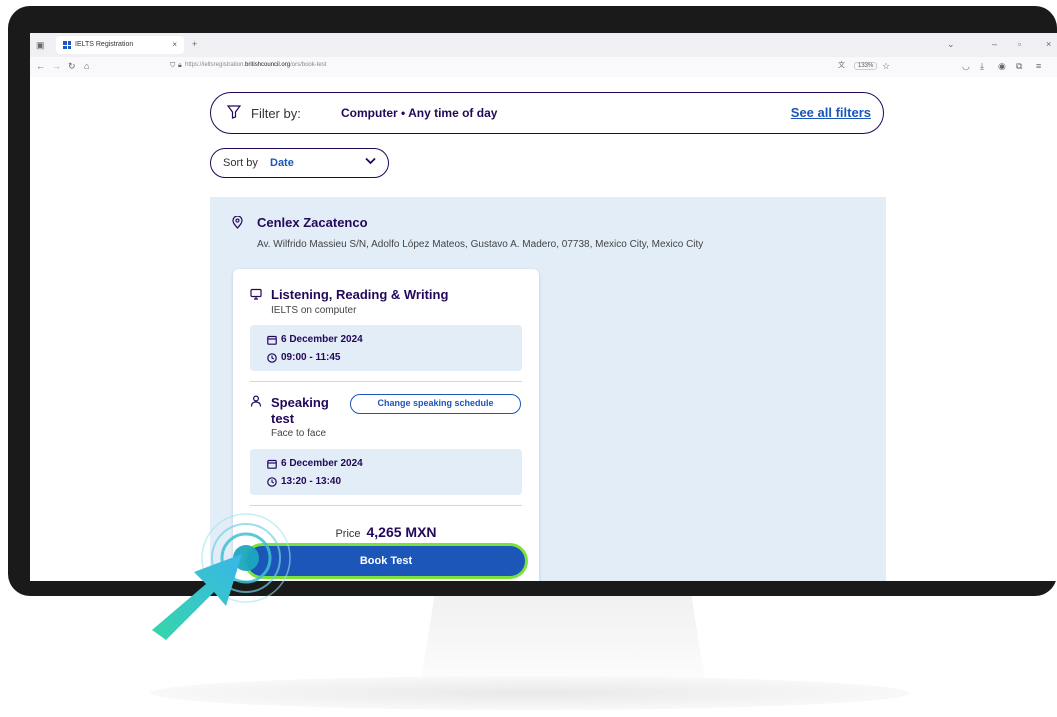 The width and height of the screenshot is (1057, 717). I want to click on speaking-test-subtitle: Face to face, so click(299, 433).